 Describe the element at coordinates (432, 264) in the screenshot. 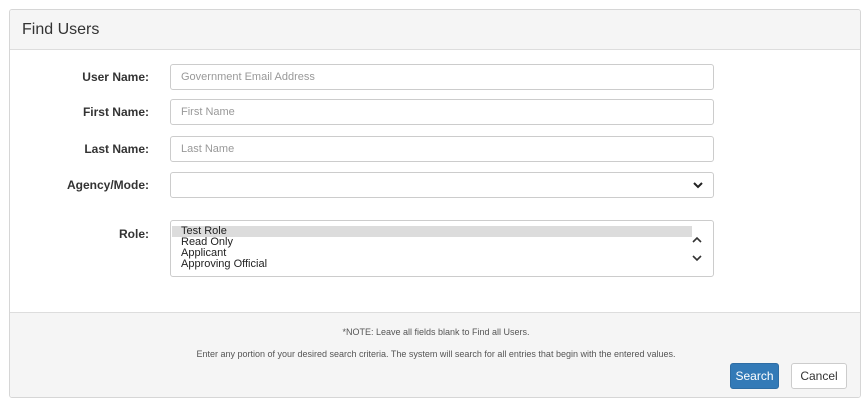

I see `role-option-approving-official: Approving Official` at that location.